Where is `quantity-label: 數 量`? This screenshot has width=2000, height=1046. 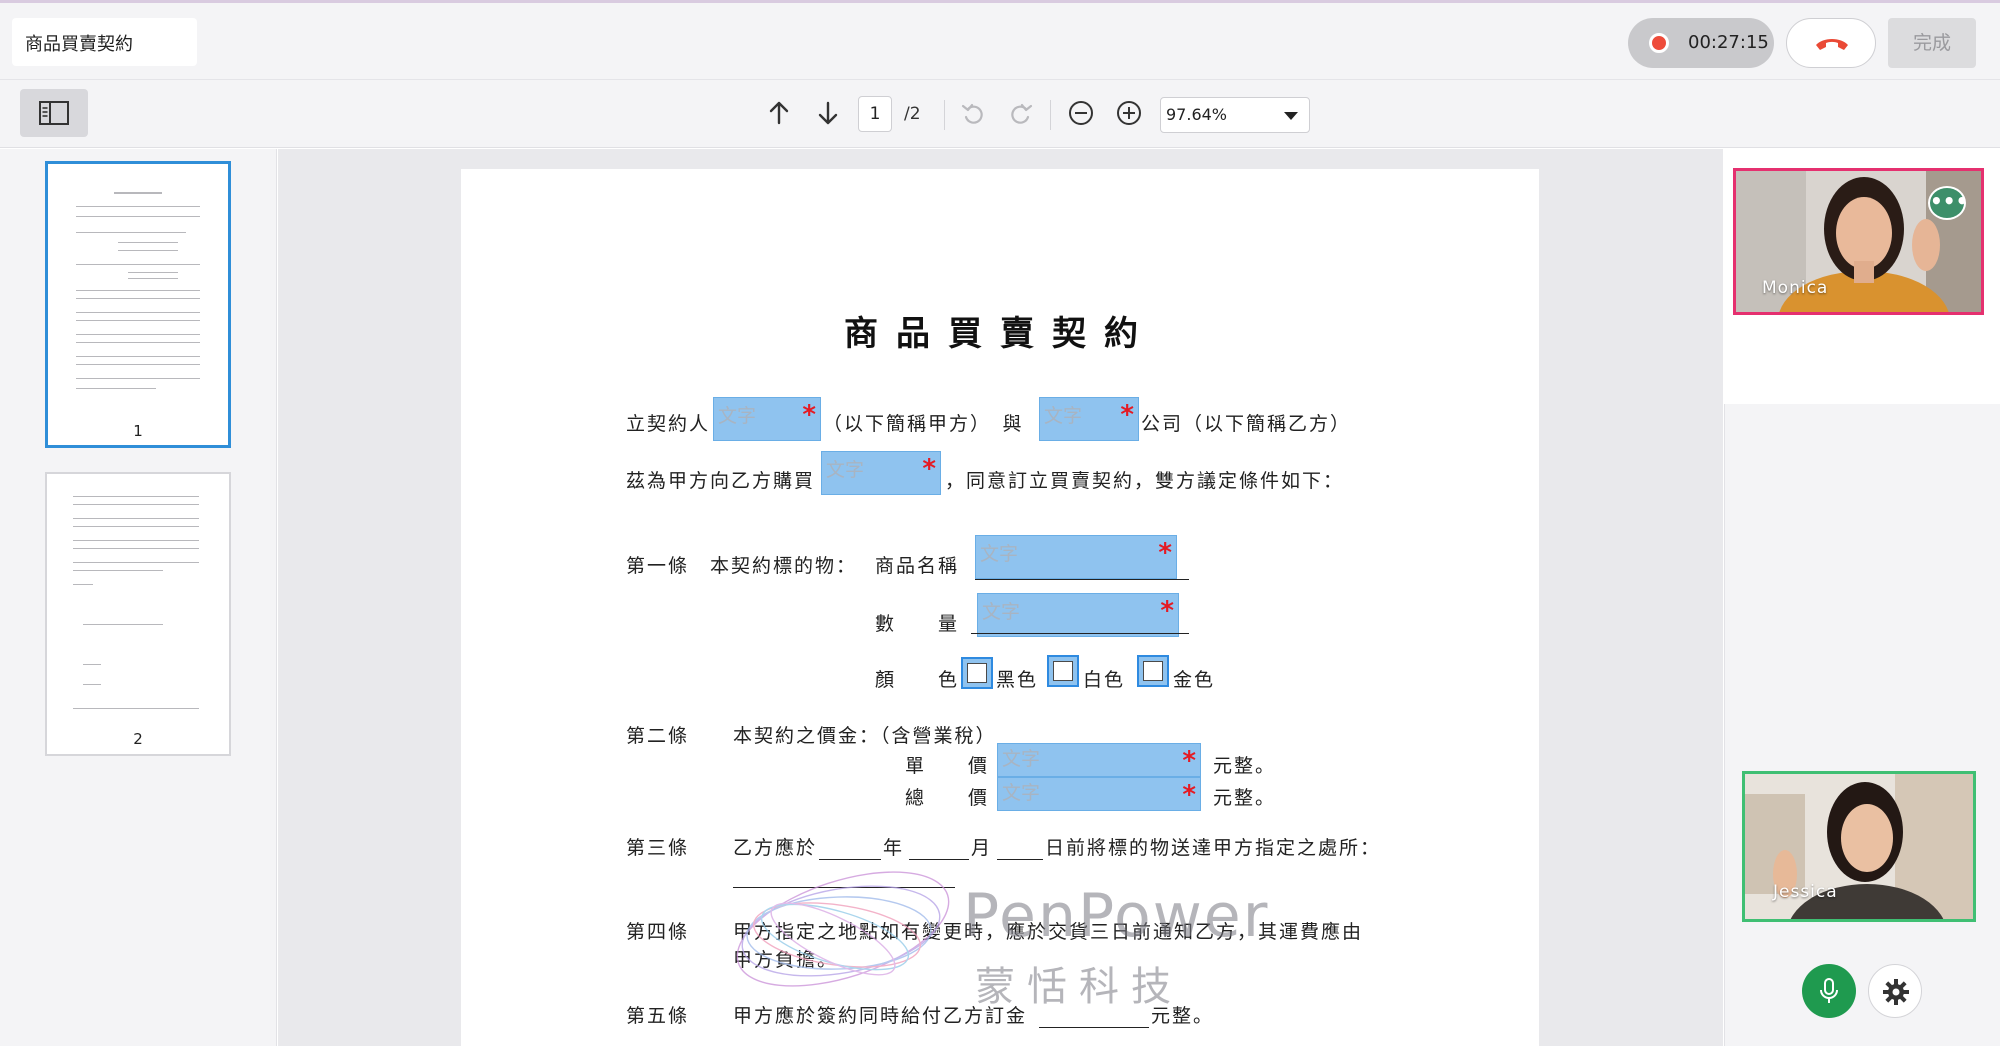
quantity-label: 數 量 is located at coordinates (917, 624).